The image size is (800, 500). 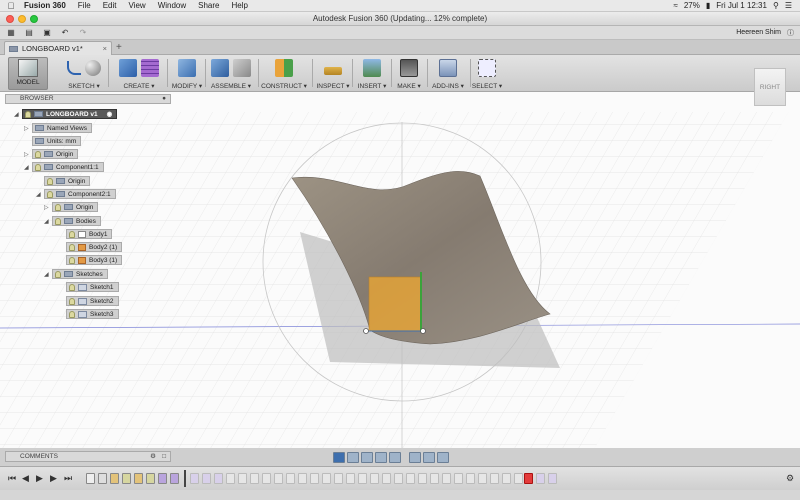 What do you see at coordinates (185, 478) in the screenshot?
I see `timeline-marker` at bounding box center [185, 478].